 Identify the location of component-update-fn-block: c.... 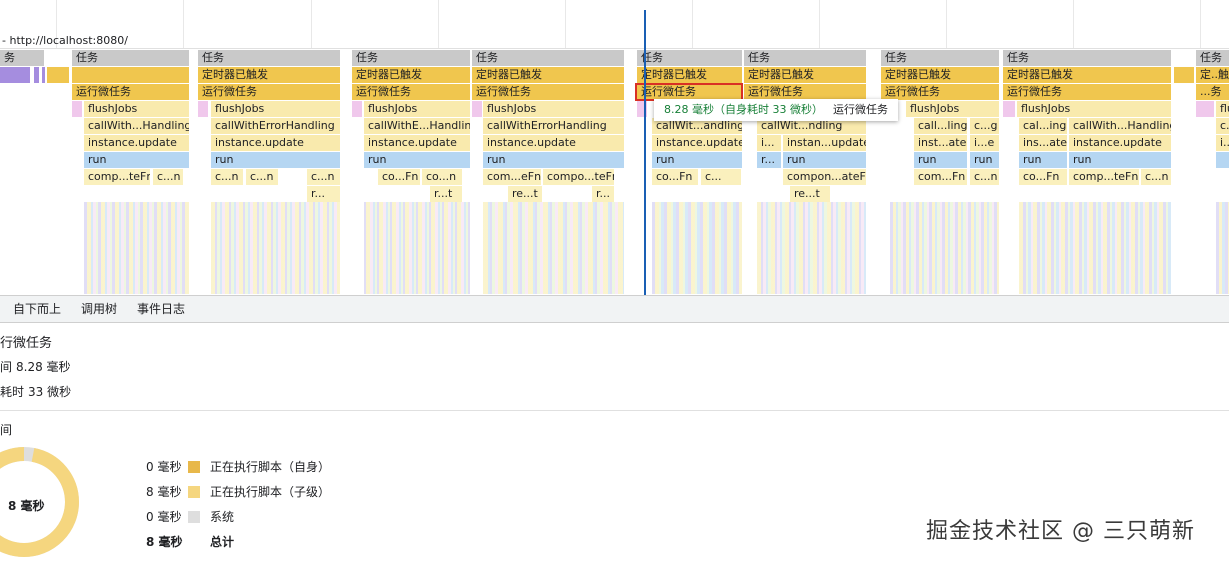
(721, 177).